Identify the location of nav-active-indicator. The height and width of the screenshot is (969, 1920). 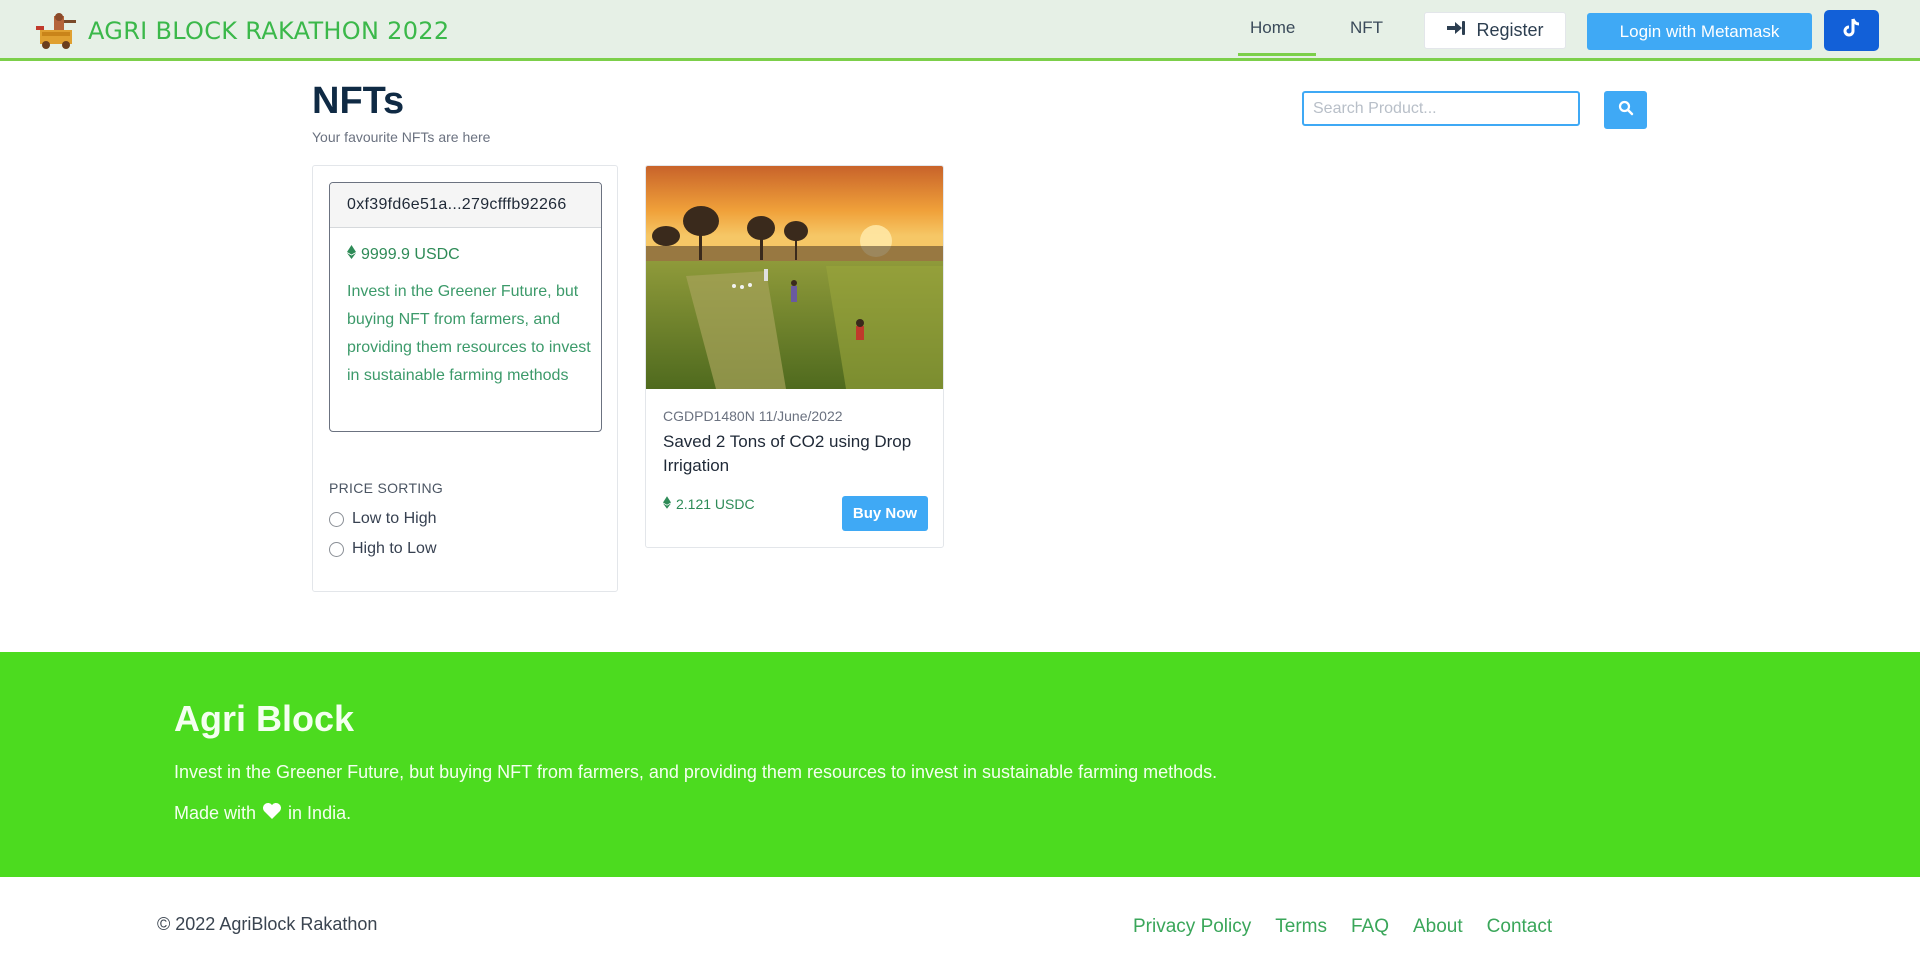
(1277, 54).